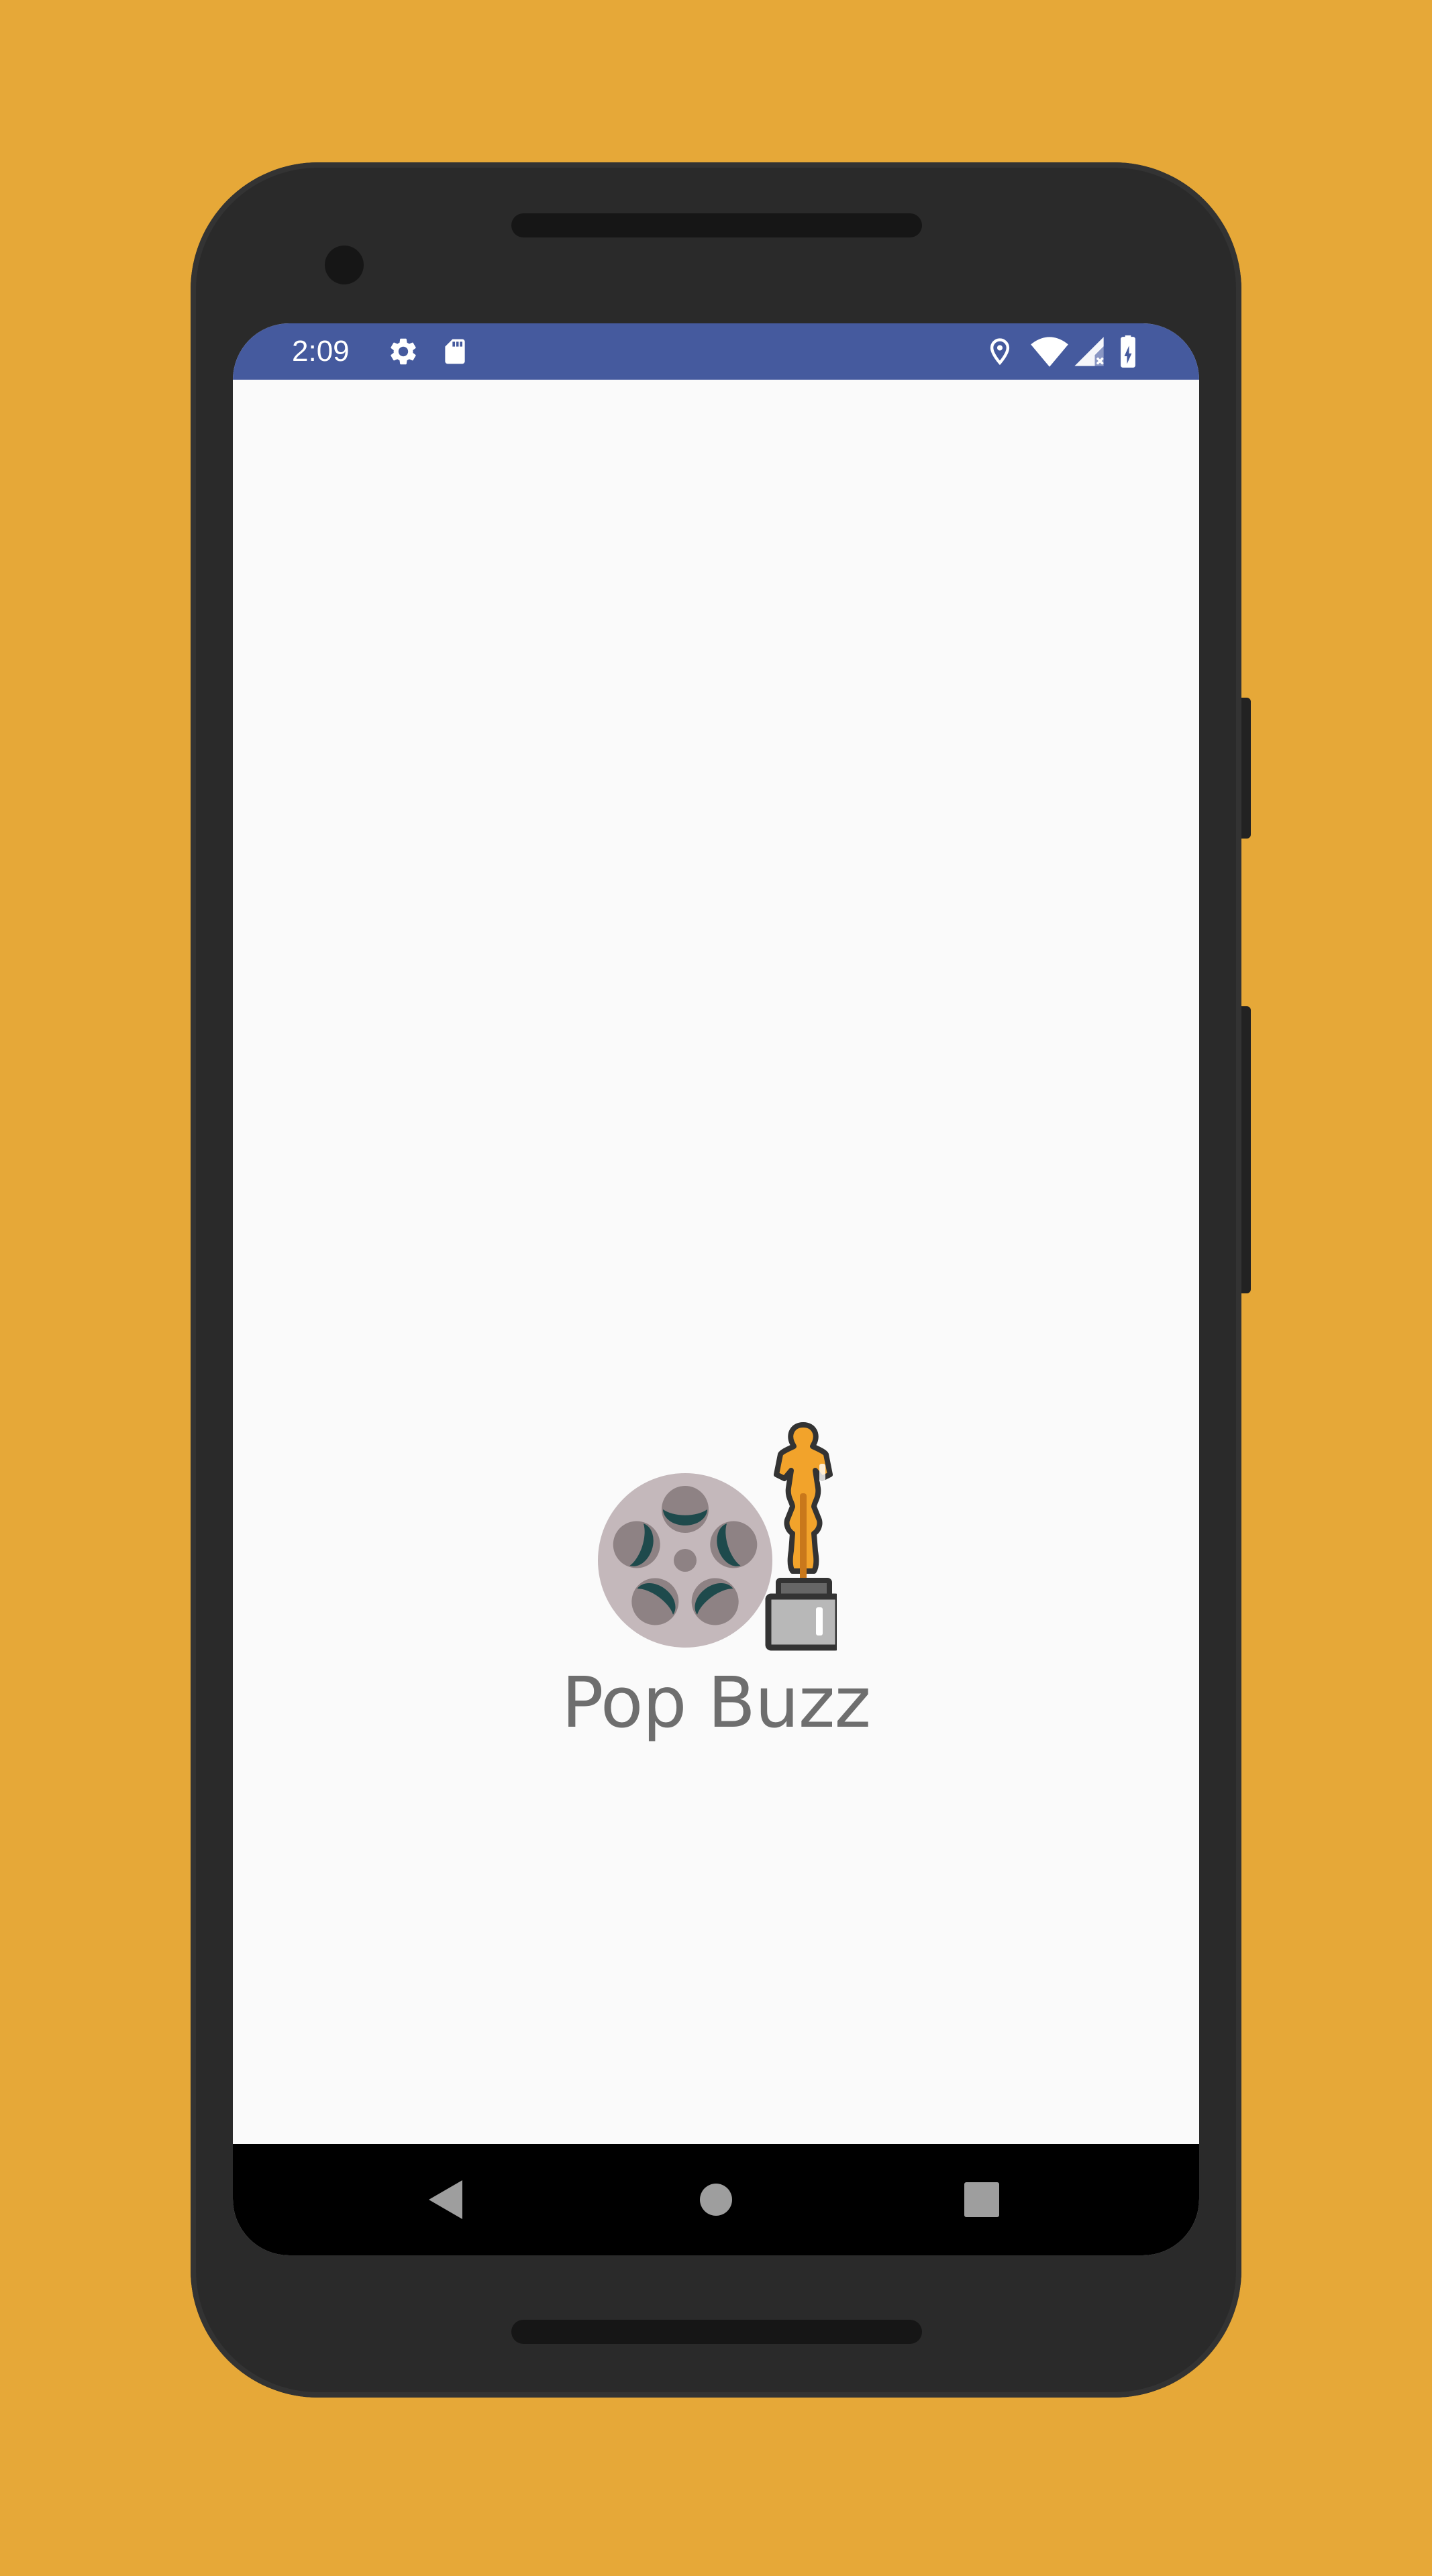 This screenshot has width=1432, height=2576. I want to click on home-icon, so click(716, 2199).